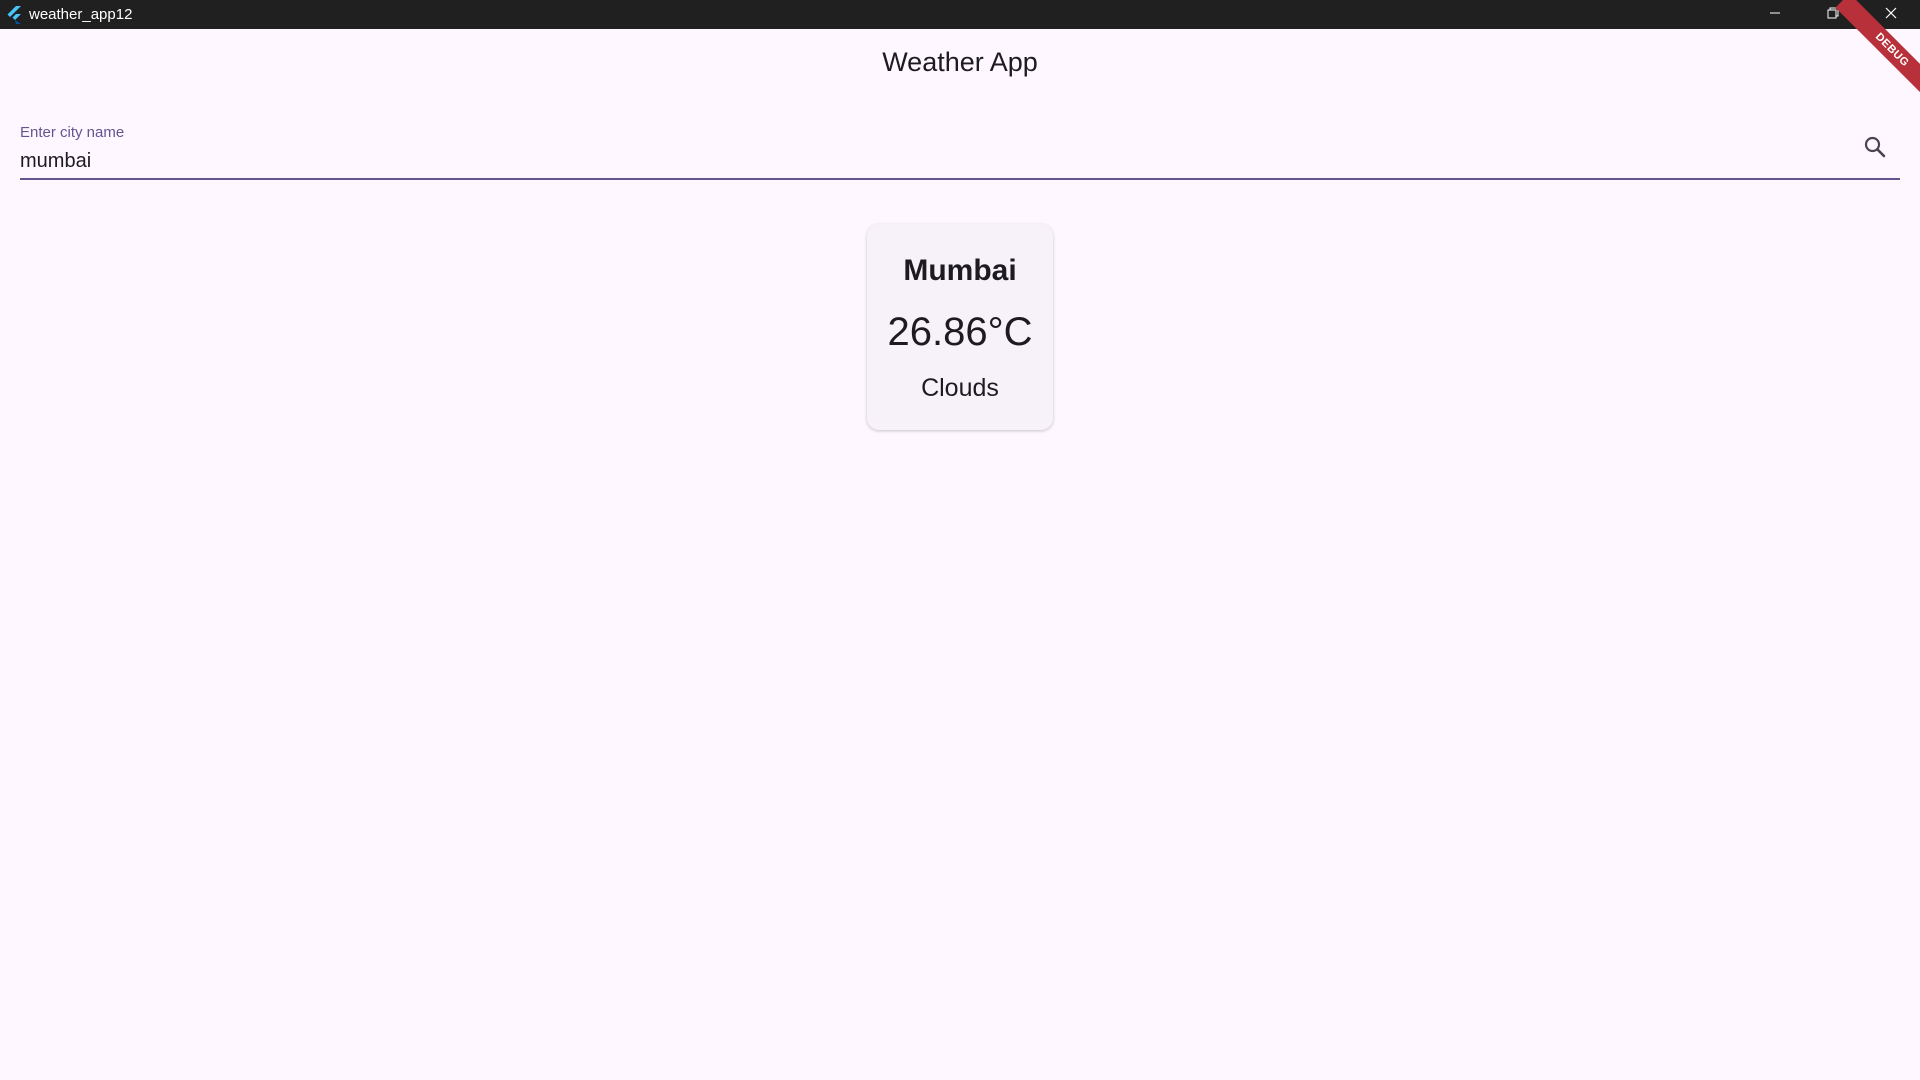  I want to click on restore-icon, so click(1833, 15).